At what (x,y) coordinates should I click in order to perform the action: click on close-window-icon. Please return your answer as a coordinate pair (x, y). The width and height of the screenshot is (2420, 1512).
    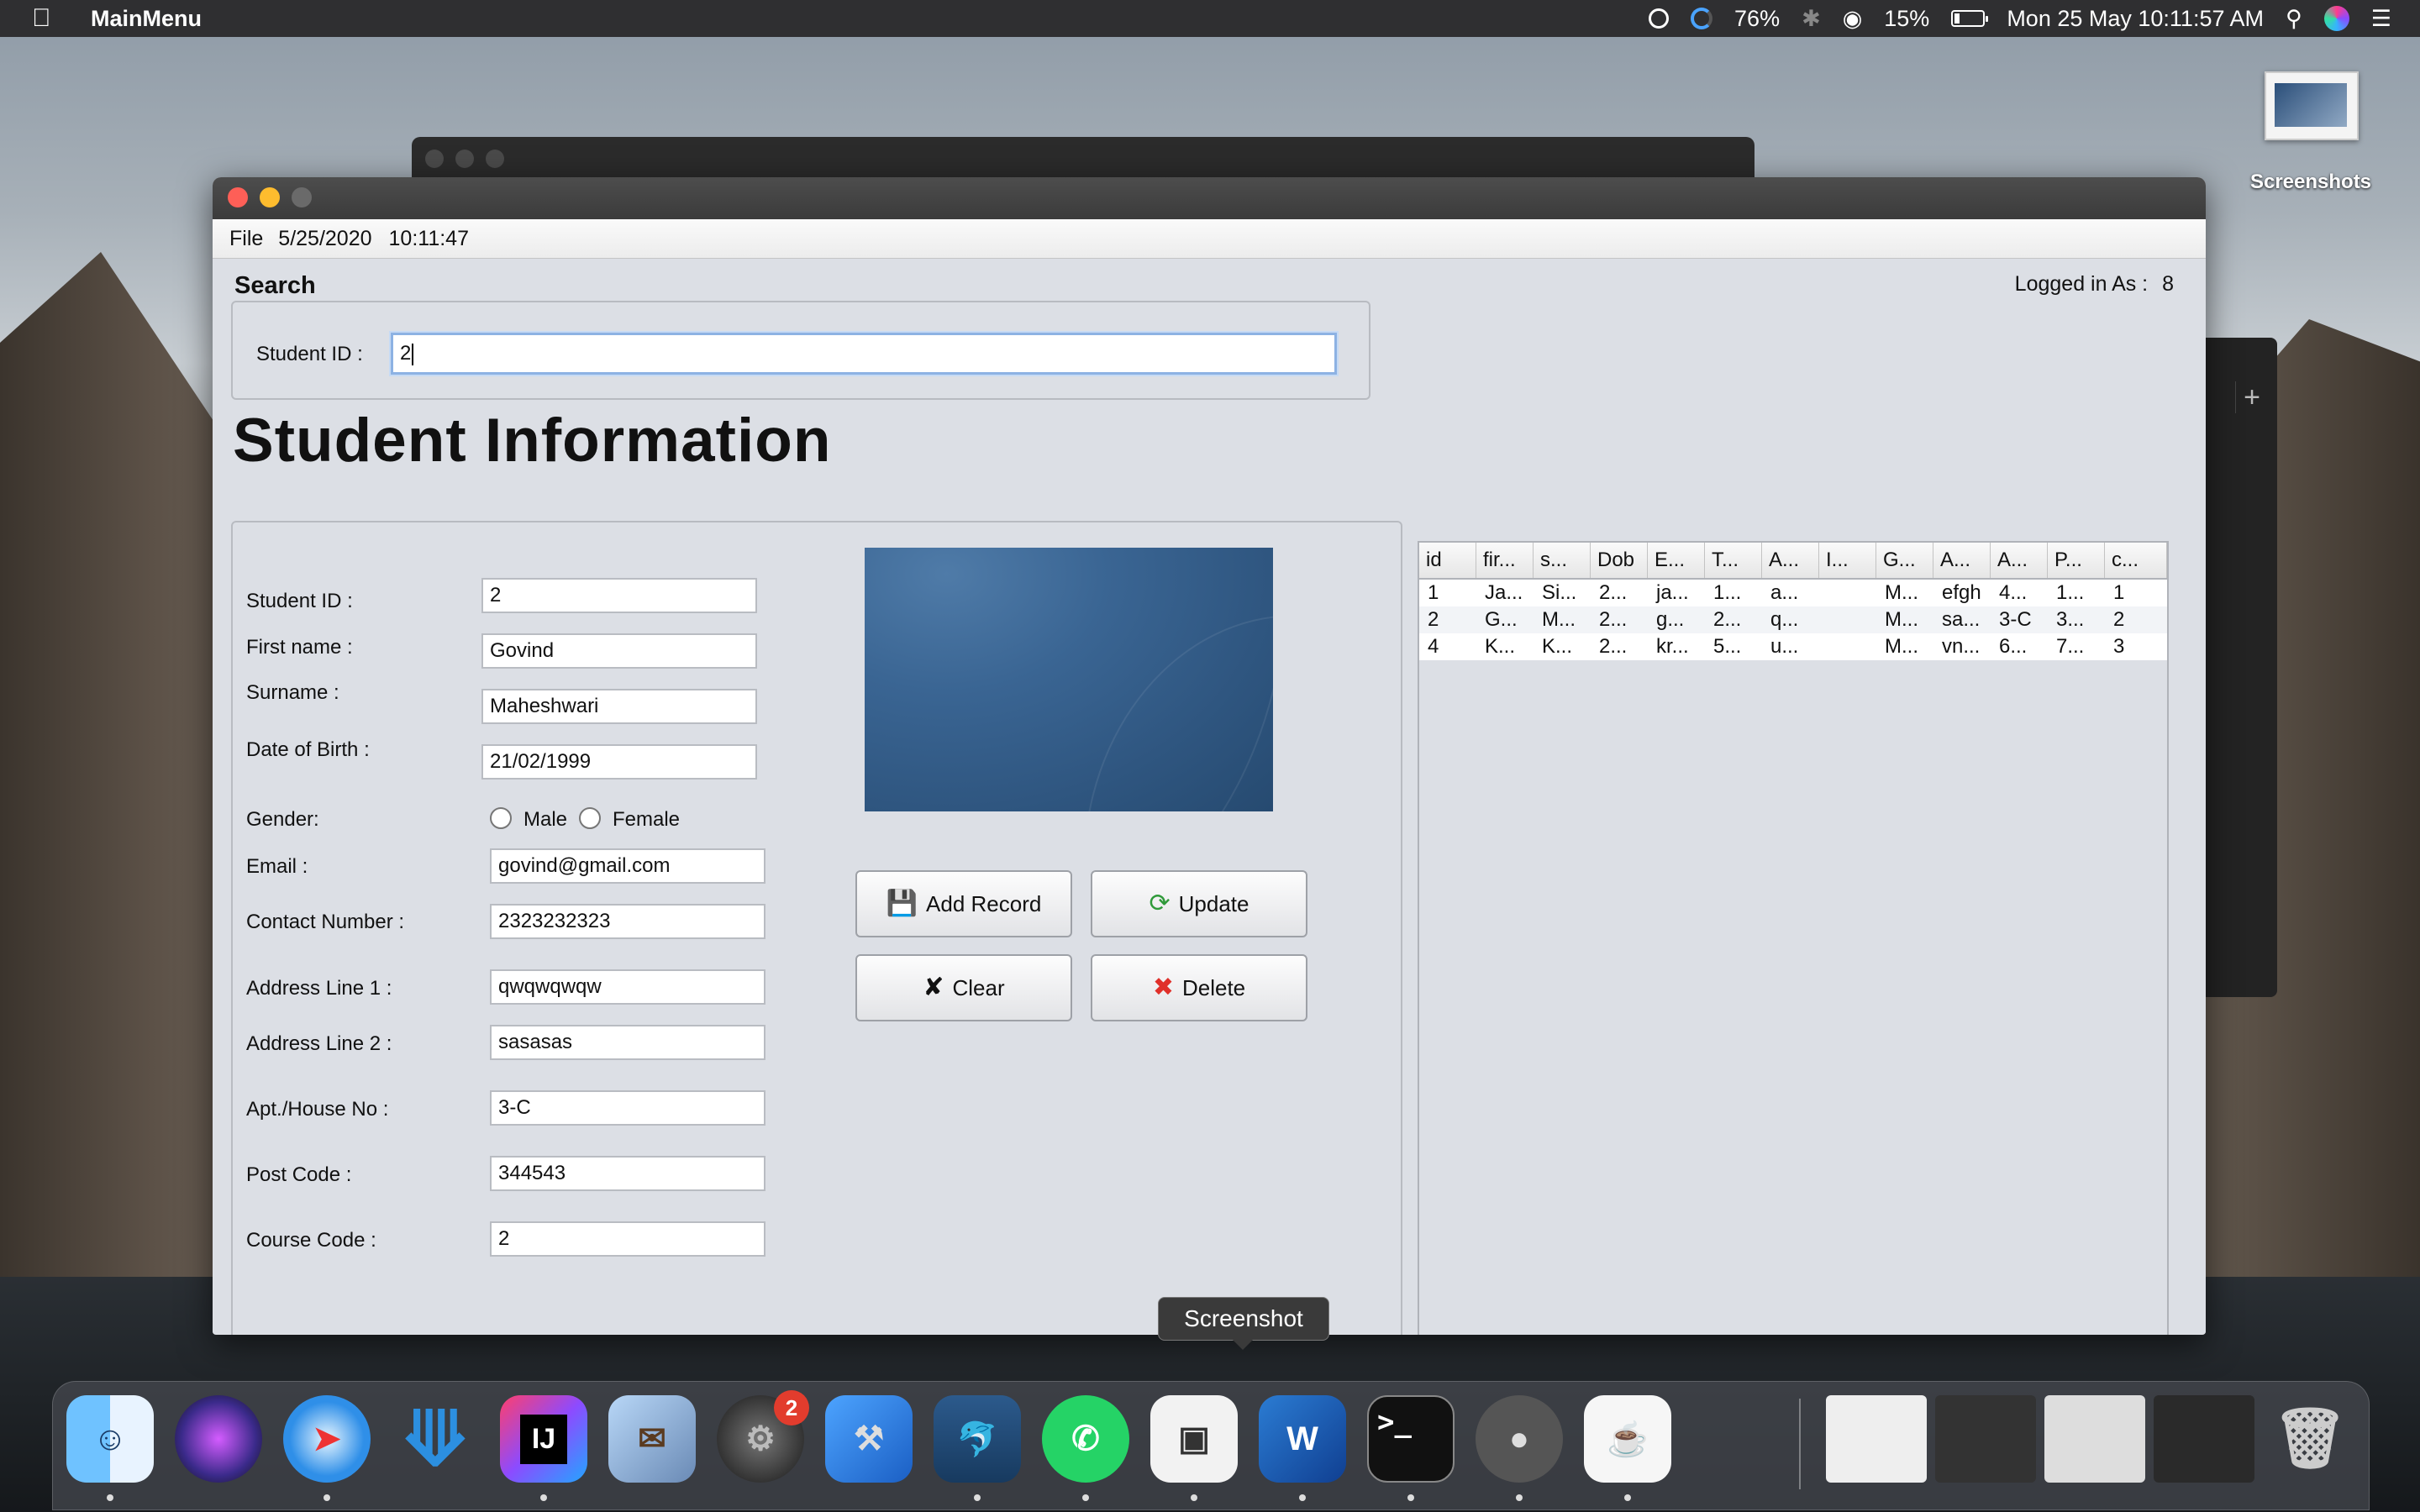
    Looking at the image, I should click on (238, 197).